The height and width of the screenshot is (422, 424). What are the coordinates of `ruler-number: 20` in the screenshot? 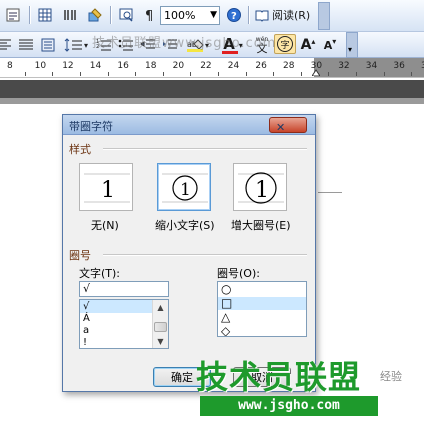 It's located at (178, 66).